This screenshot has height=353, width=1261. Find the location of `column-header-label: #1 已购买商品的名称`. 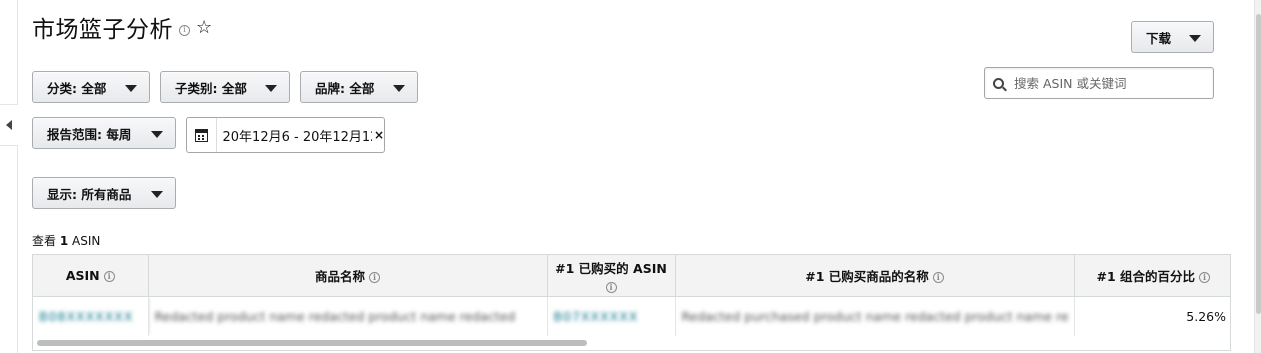

column-header-label: #1 已购买商品的名称 is located at coordinates (867, 276).